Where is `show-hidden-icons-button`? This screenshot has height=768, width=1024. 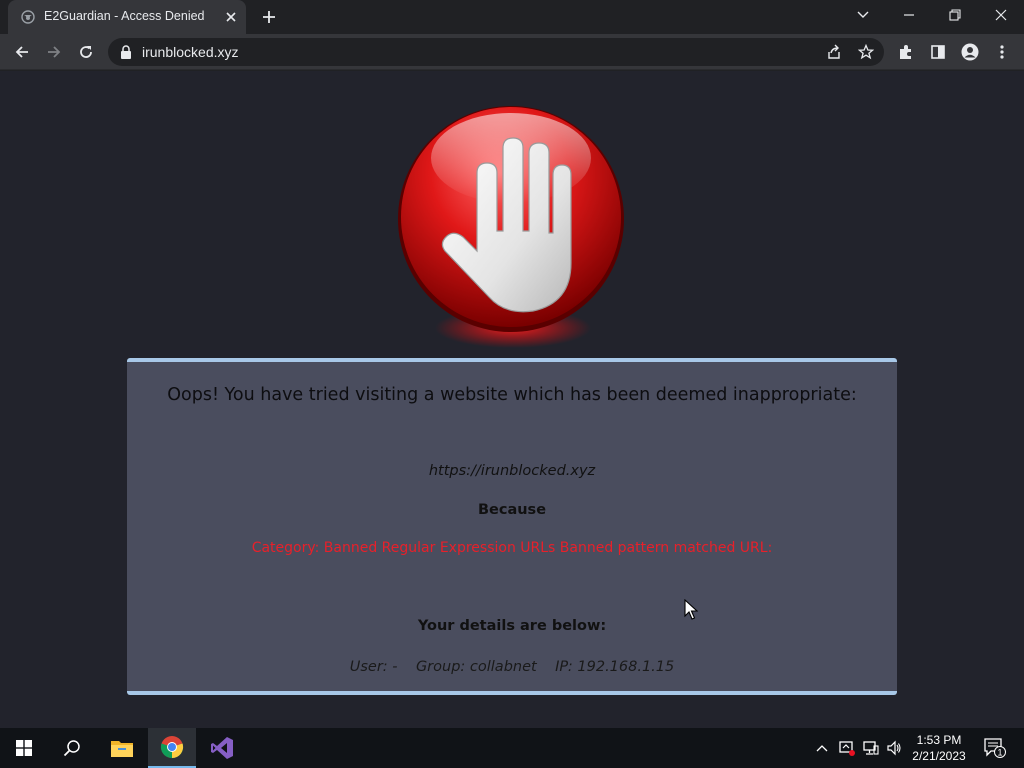 show-hidden-icons-button is located at coordinates (822, 748).